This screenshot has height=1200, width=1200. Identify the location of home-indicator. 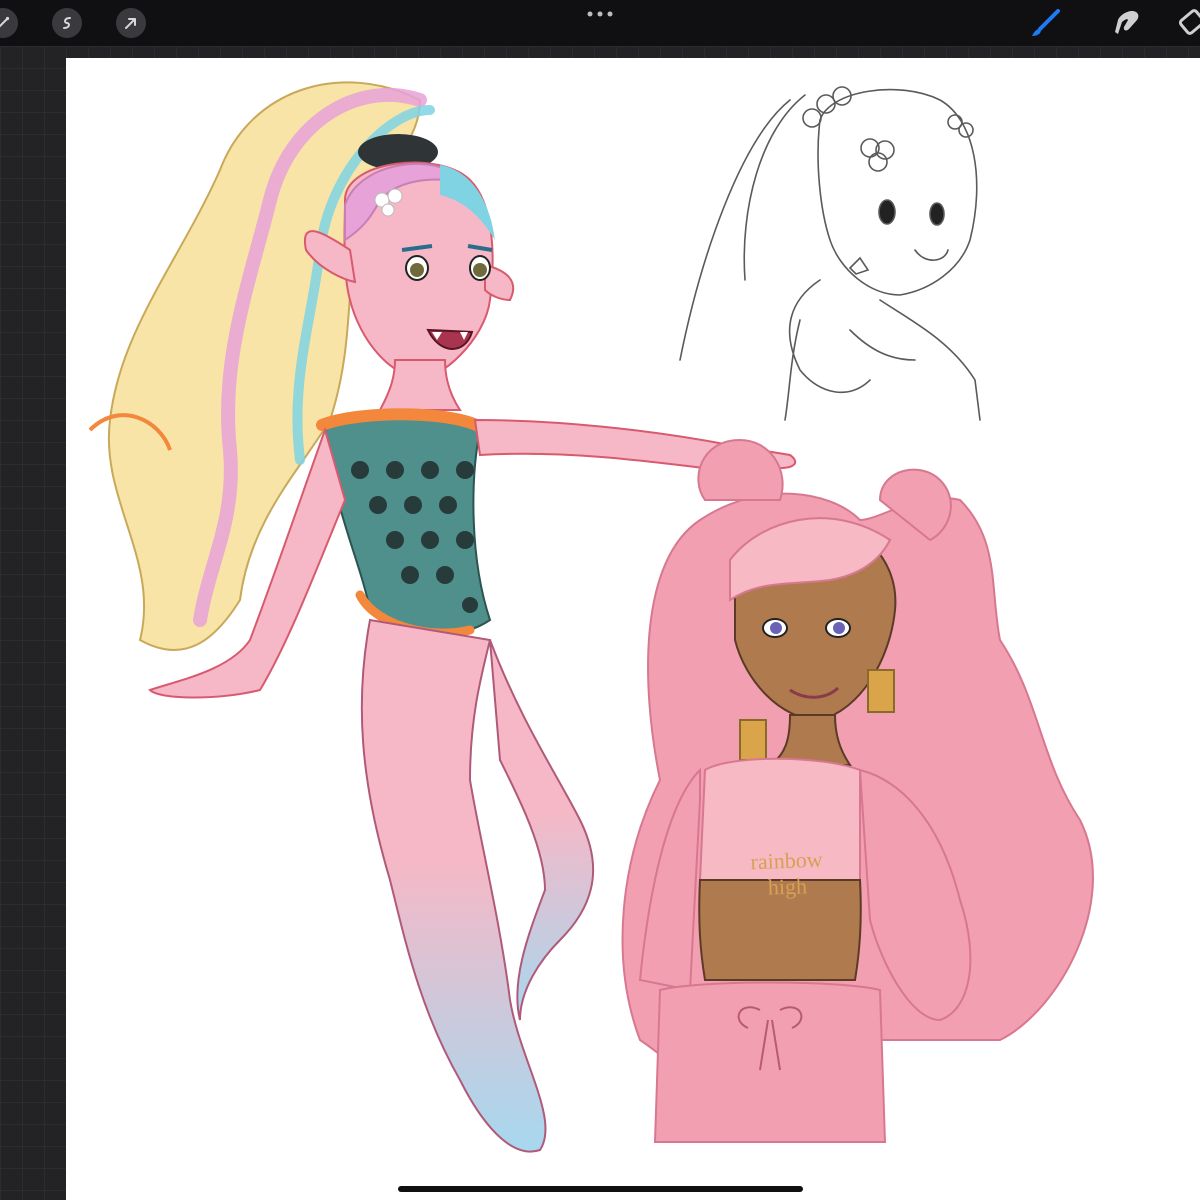
(600, 1189).